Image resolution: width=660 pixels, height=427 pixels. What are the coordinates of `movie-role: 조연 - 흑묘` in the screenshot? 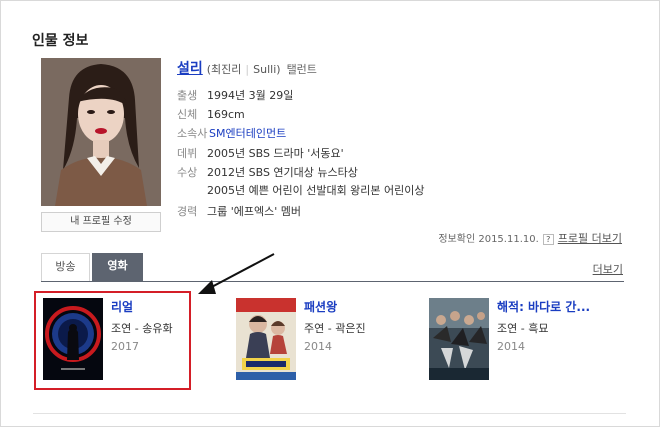 It's located at (523, 328).